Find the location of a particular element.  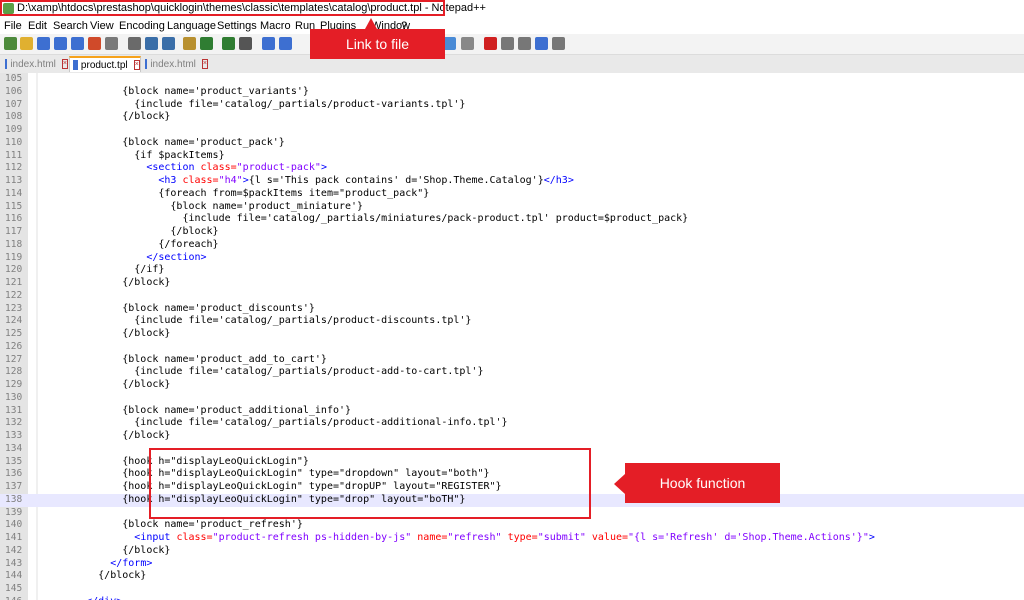

line-number: 116 is located at coordinates (14, 219).